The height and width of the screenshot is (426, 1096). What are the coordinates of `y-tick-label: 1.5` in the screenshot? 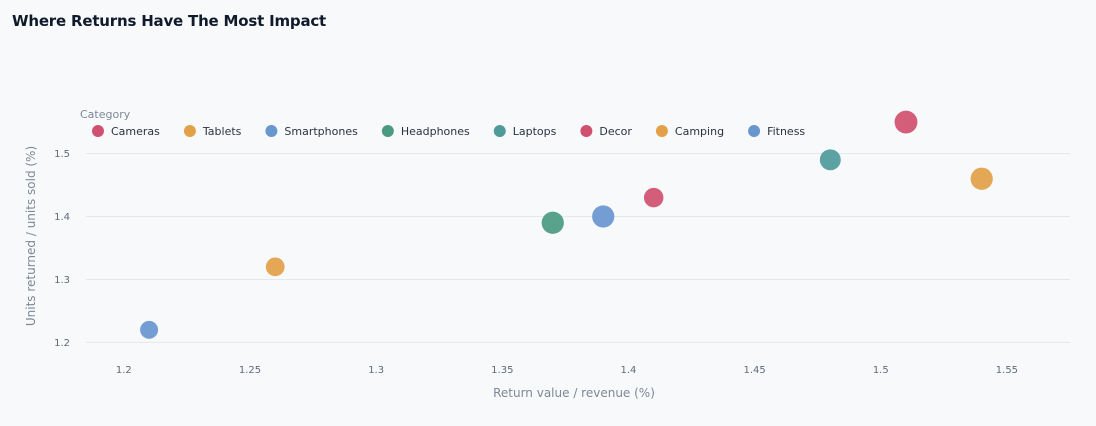 It's located at (62, 154).